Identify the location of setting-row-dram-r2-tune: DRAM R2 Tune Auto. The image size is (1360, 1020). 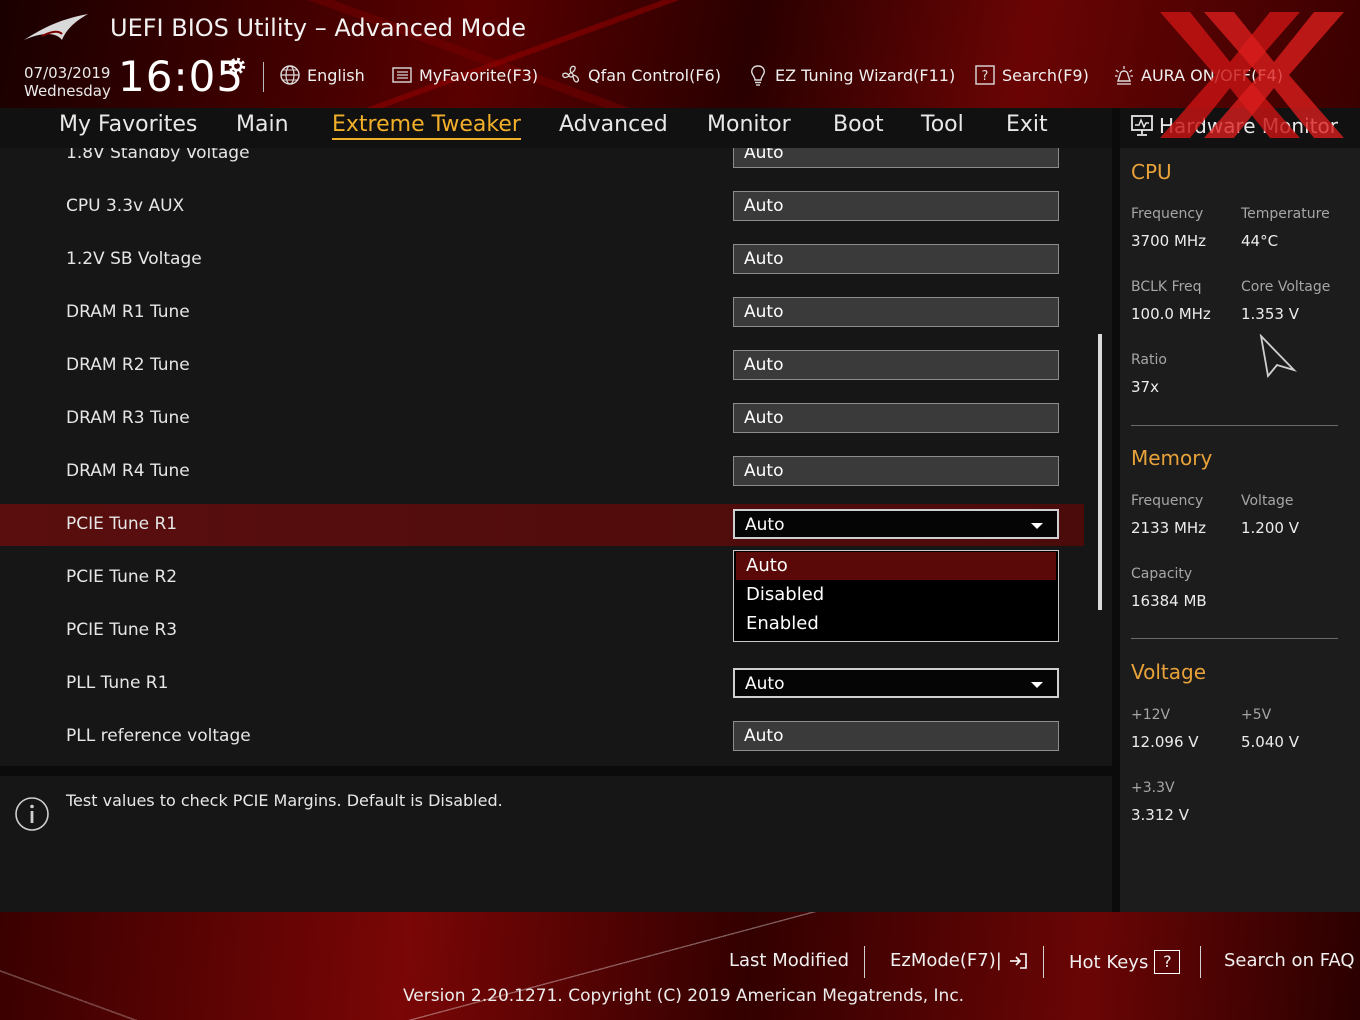
(542, 366).